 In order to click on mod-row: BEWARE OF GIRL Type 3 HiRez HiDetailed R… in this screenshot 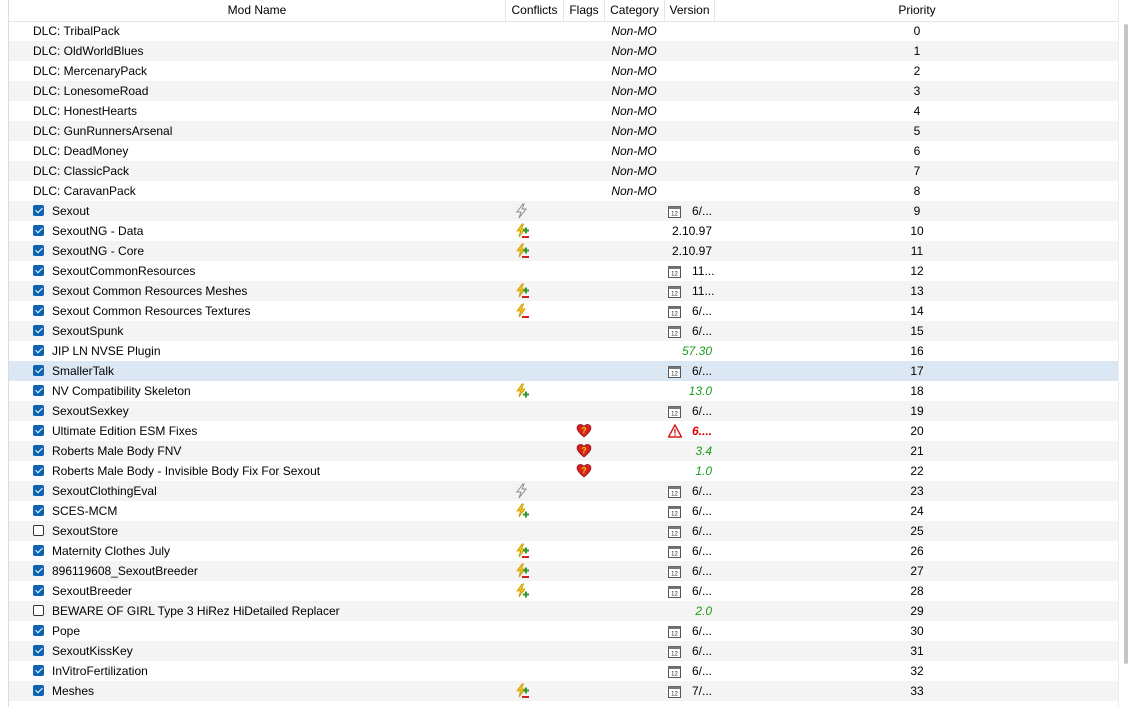, I will do `click(564, 611)`.